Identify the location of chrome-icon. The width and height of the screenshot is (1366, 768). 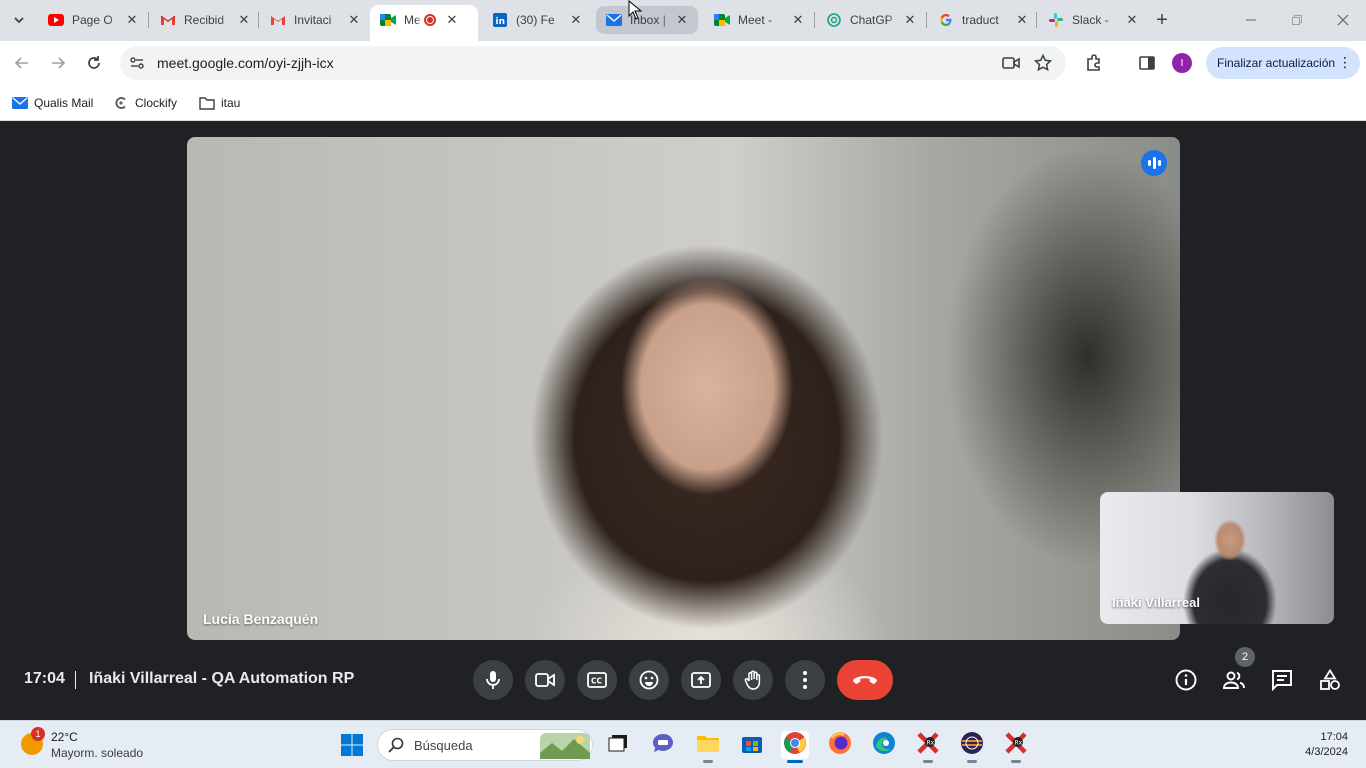
(795, 745).